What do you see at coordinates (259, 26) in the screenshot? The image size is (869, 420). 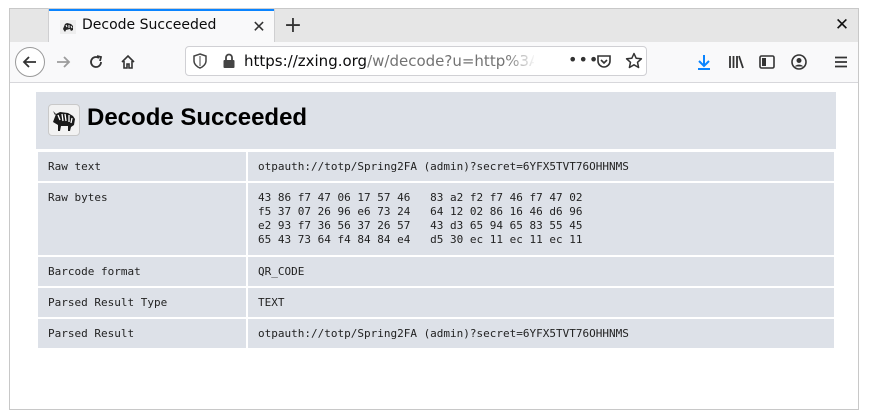 I see `tab-close-icon: ✕` at bounding box center [259, 26].